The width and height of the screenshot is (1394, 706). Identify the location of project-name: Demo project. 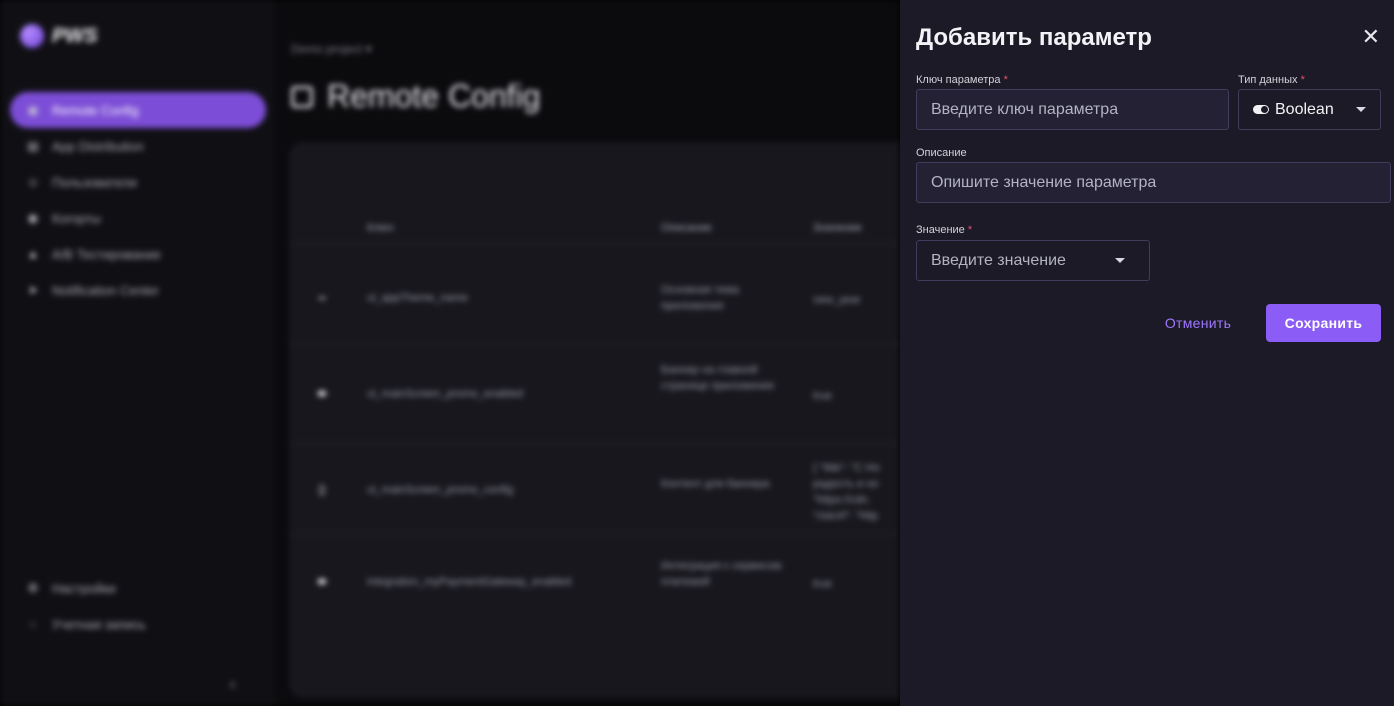
(327, 49).